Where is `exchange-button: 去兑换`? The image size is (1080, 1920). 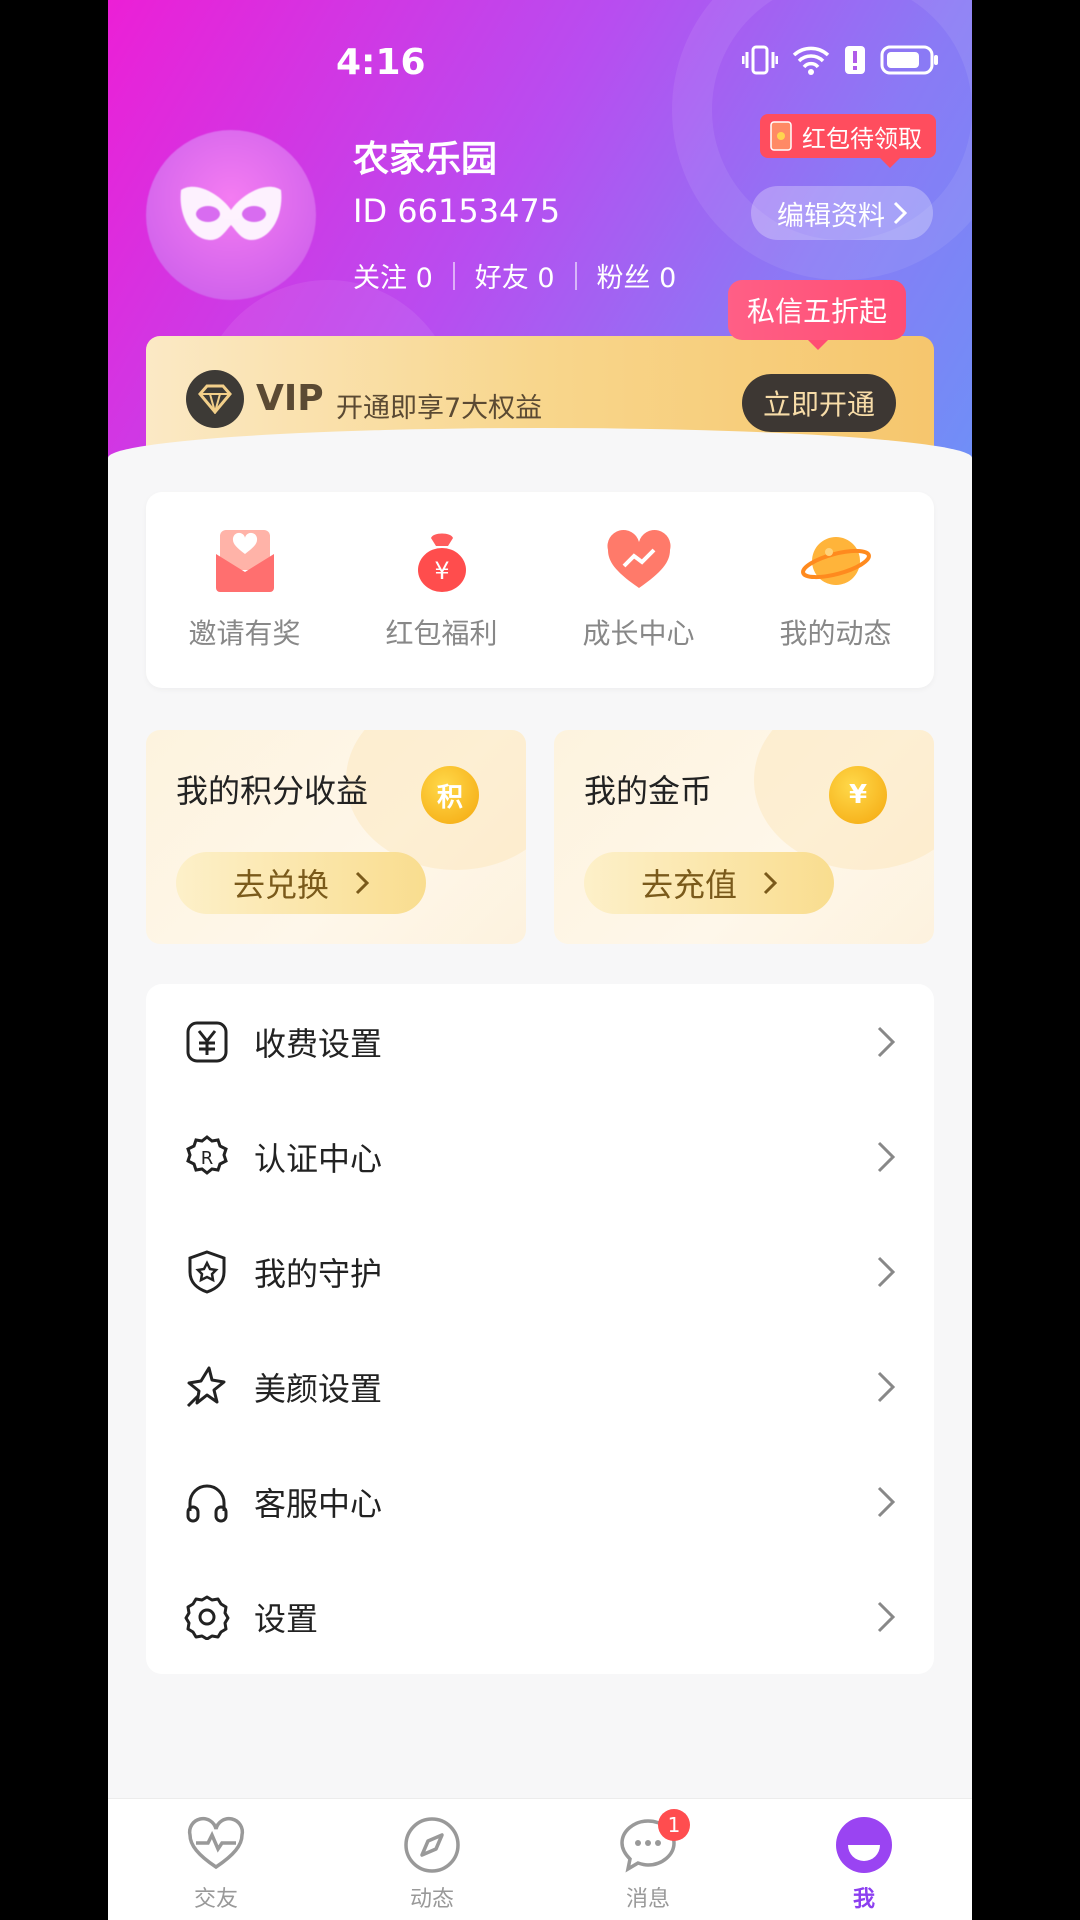 exchange-button: 去兑换 is located at coordinates (301, 883).